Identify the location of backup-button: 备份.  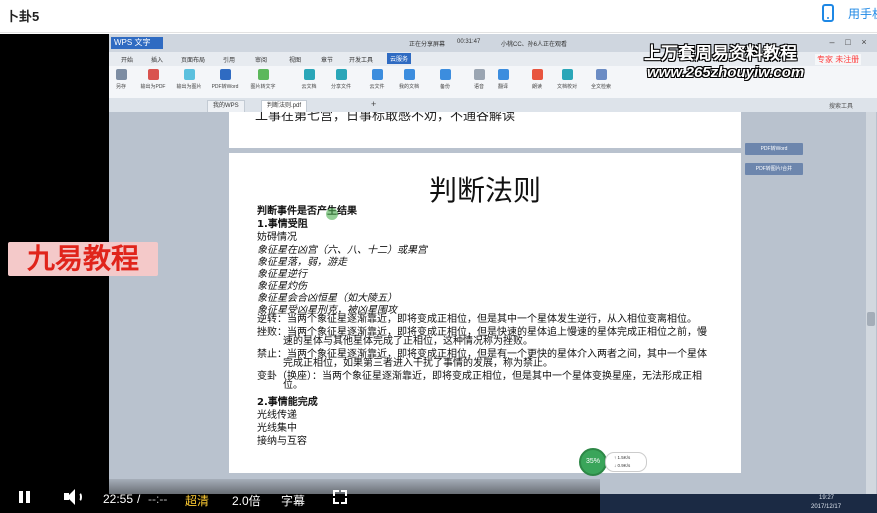
(445, 79).